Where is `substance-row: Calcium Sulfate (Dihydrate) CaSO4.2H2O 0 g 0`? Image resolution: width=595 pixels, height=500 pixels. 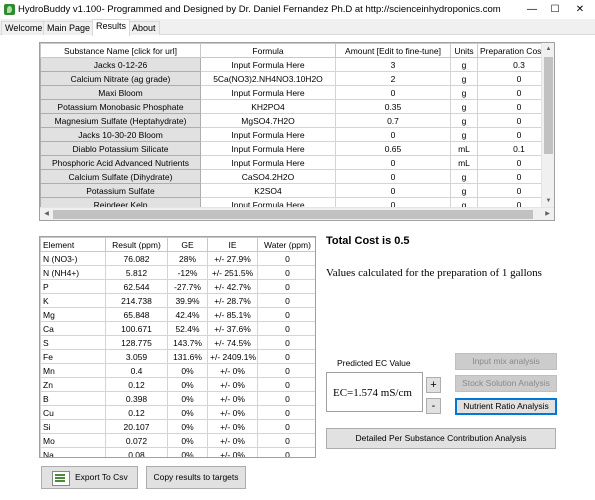 substance-row: Calcium Sulfate (Dihydrate) CaSO4.2H2O 0 g 0 is located at coordinates (297, 176).